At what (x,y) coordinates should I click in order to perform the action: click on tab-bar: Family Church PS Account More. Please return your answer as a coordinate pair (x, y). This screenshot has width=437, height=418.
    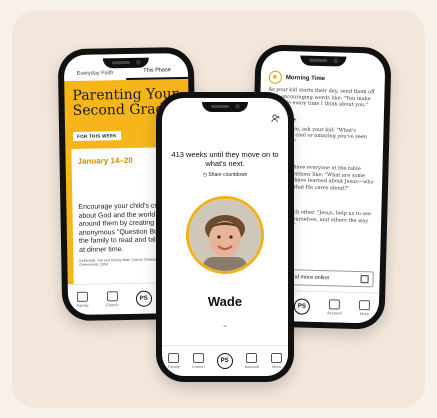
    Looking at the image, I should click on (225, 360).